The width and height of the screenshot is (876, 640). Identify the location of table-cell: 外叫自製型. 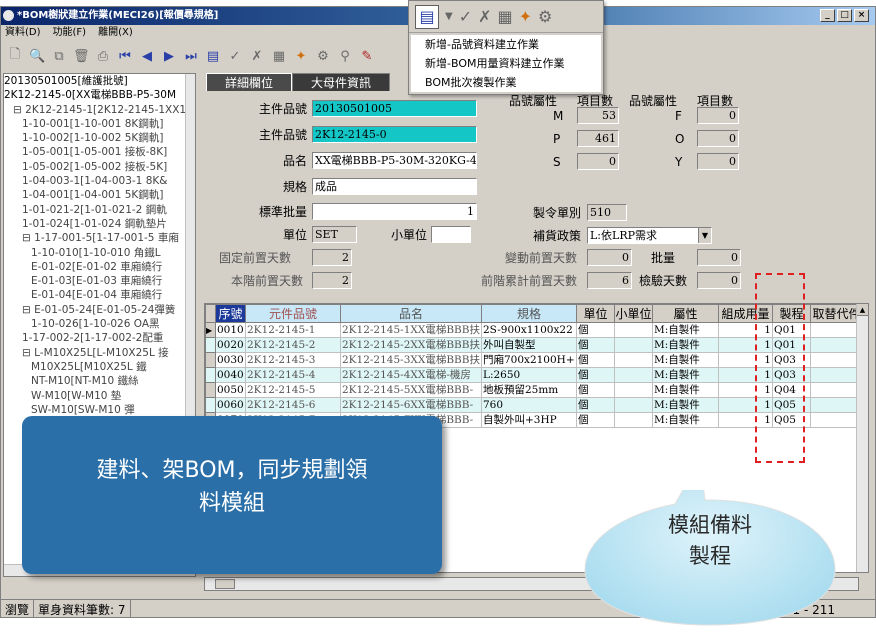
(528, 345).